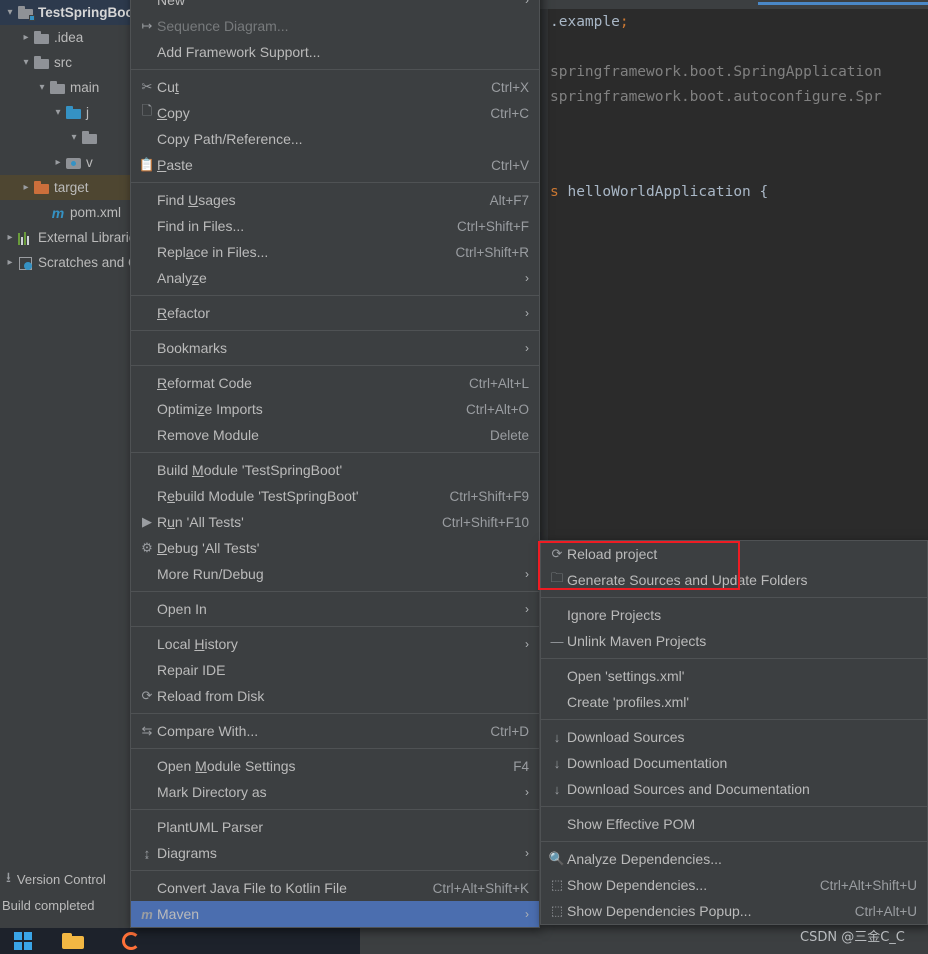  I want to click on menu-item-replace-in-files: Replace in Files... Ctrl+Shift+R, so click(335, 252).